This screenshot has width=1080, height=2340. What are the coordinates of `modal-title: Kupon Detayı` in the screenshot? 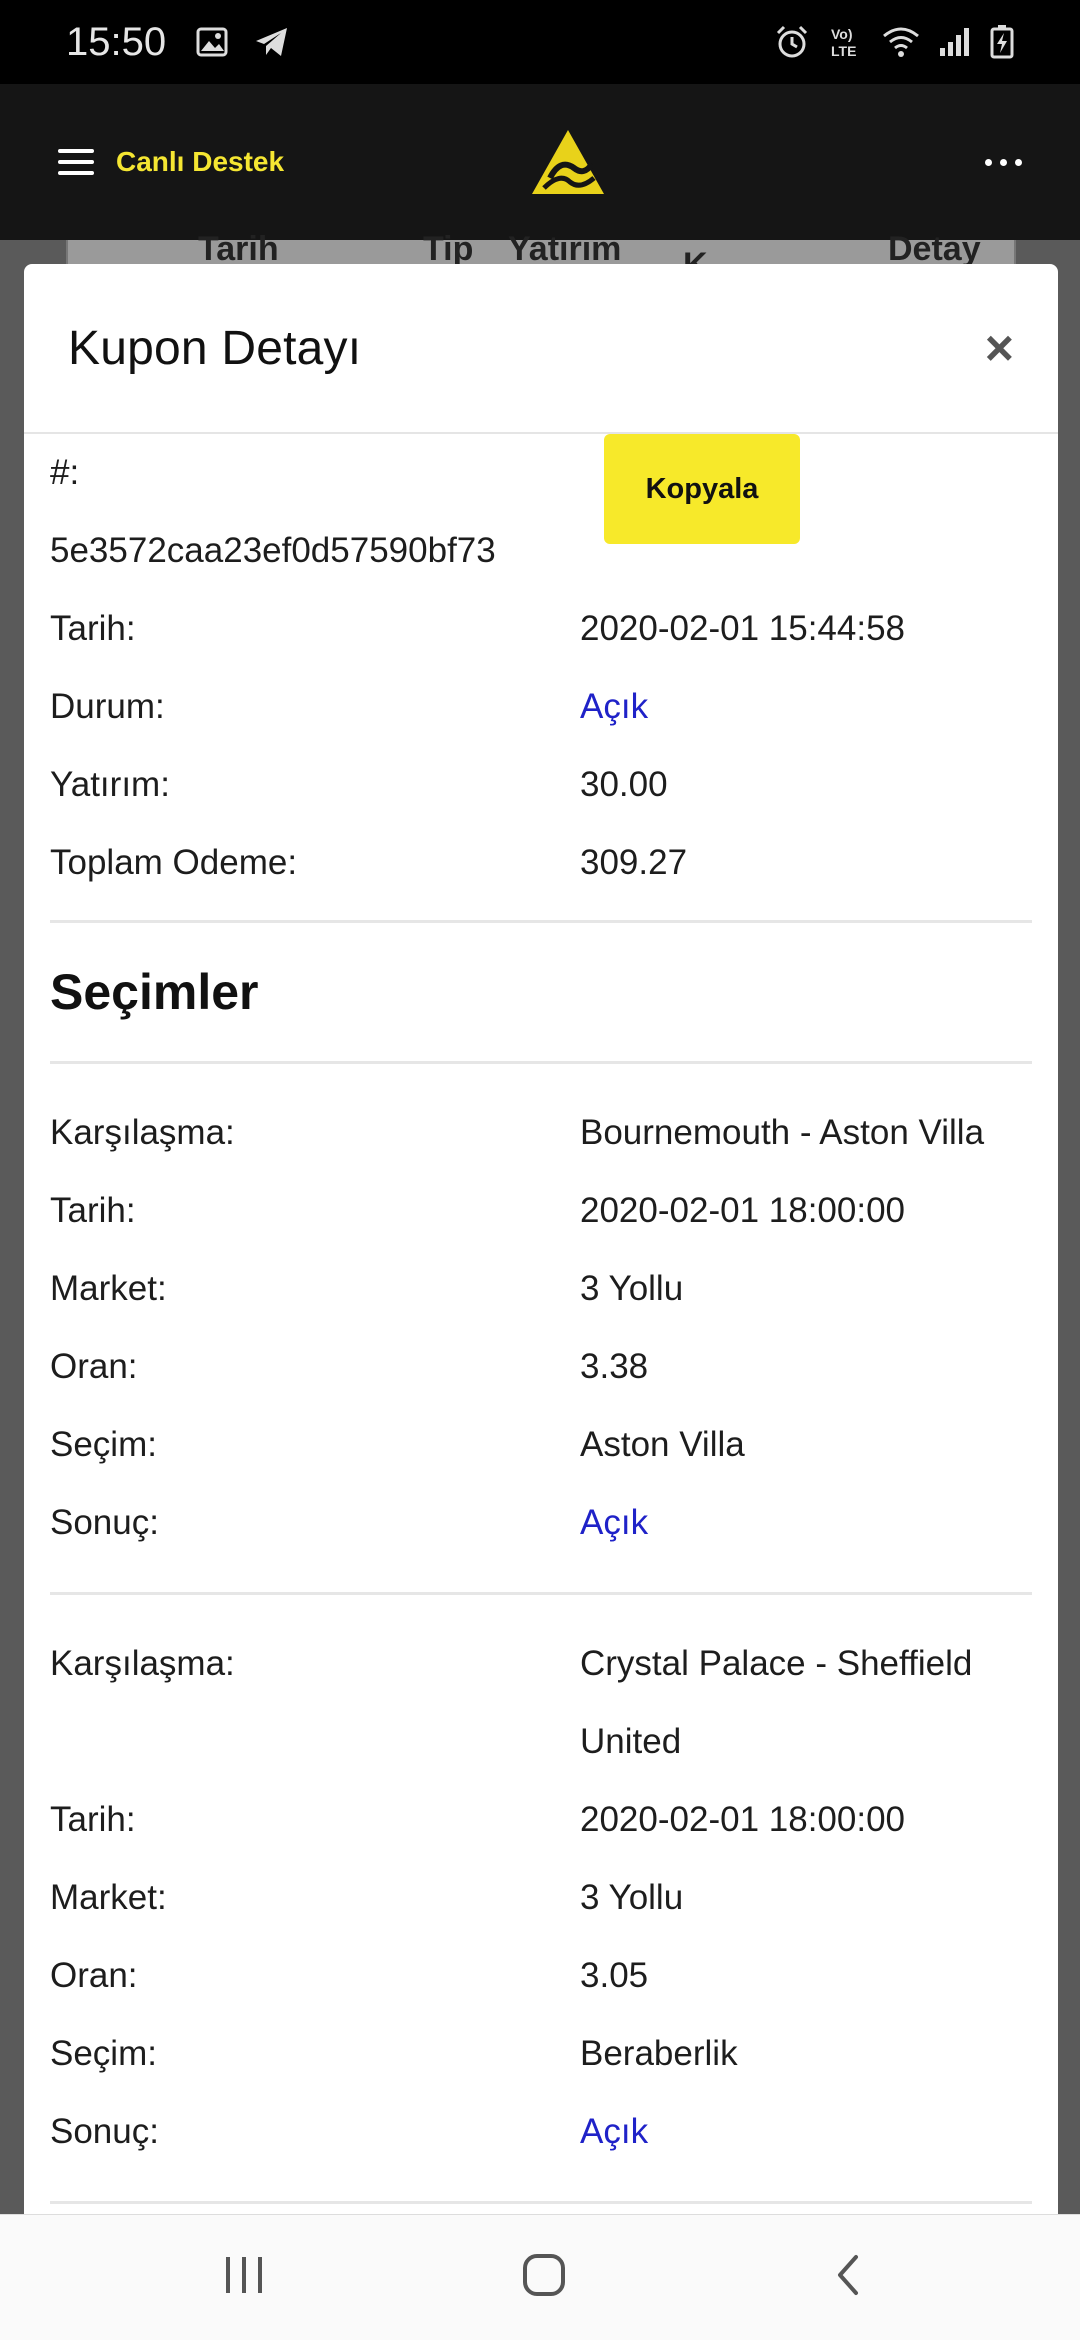 It's located at (215, 348).